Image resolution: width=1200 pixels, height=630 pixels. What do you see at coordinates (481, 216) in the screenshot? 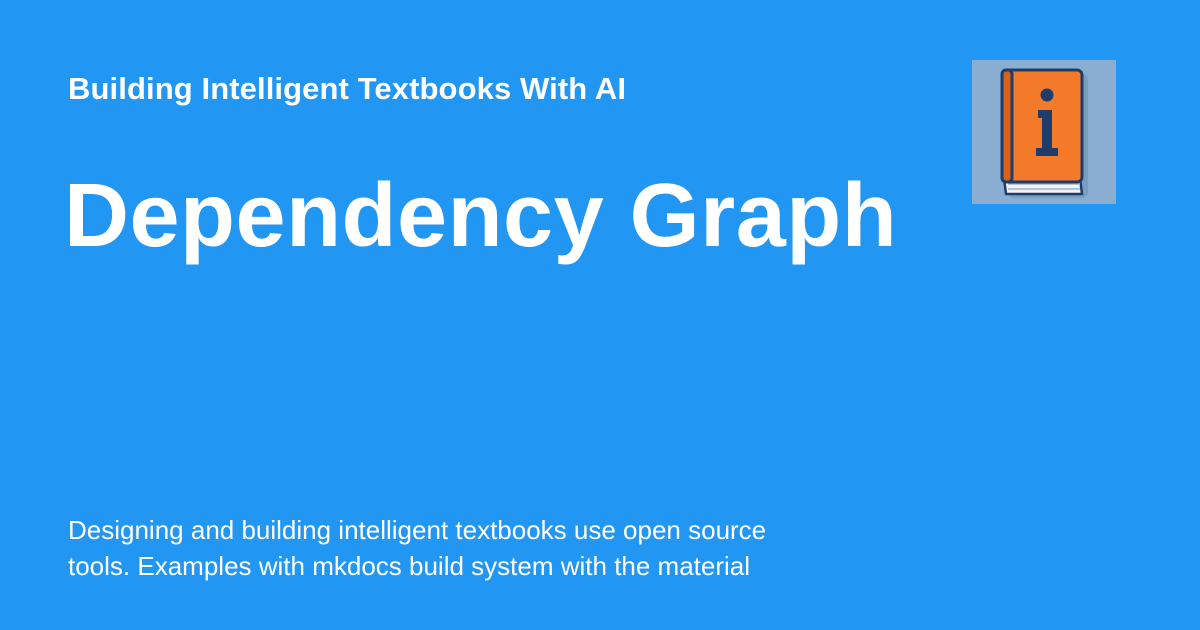
I see `page-title: Dependency Graph` at bounding box center [481, 216].